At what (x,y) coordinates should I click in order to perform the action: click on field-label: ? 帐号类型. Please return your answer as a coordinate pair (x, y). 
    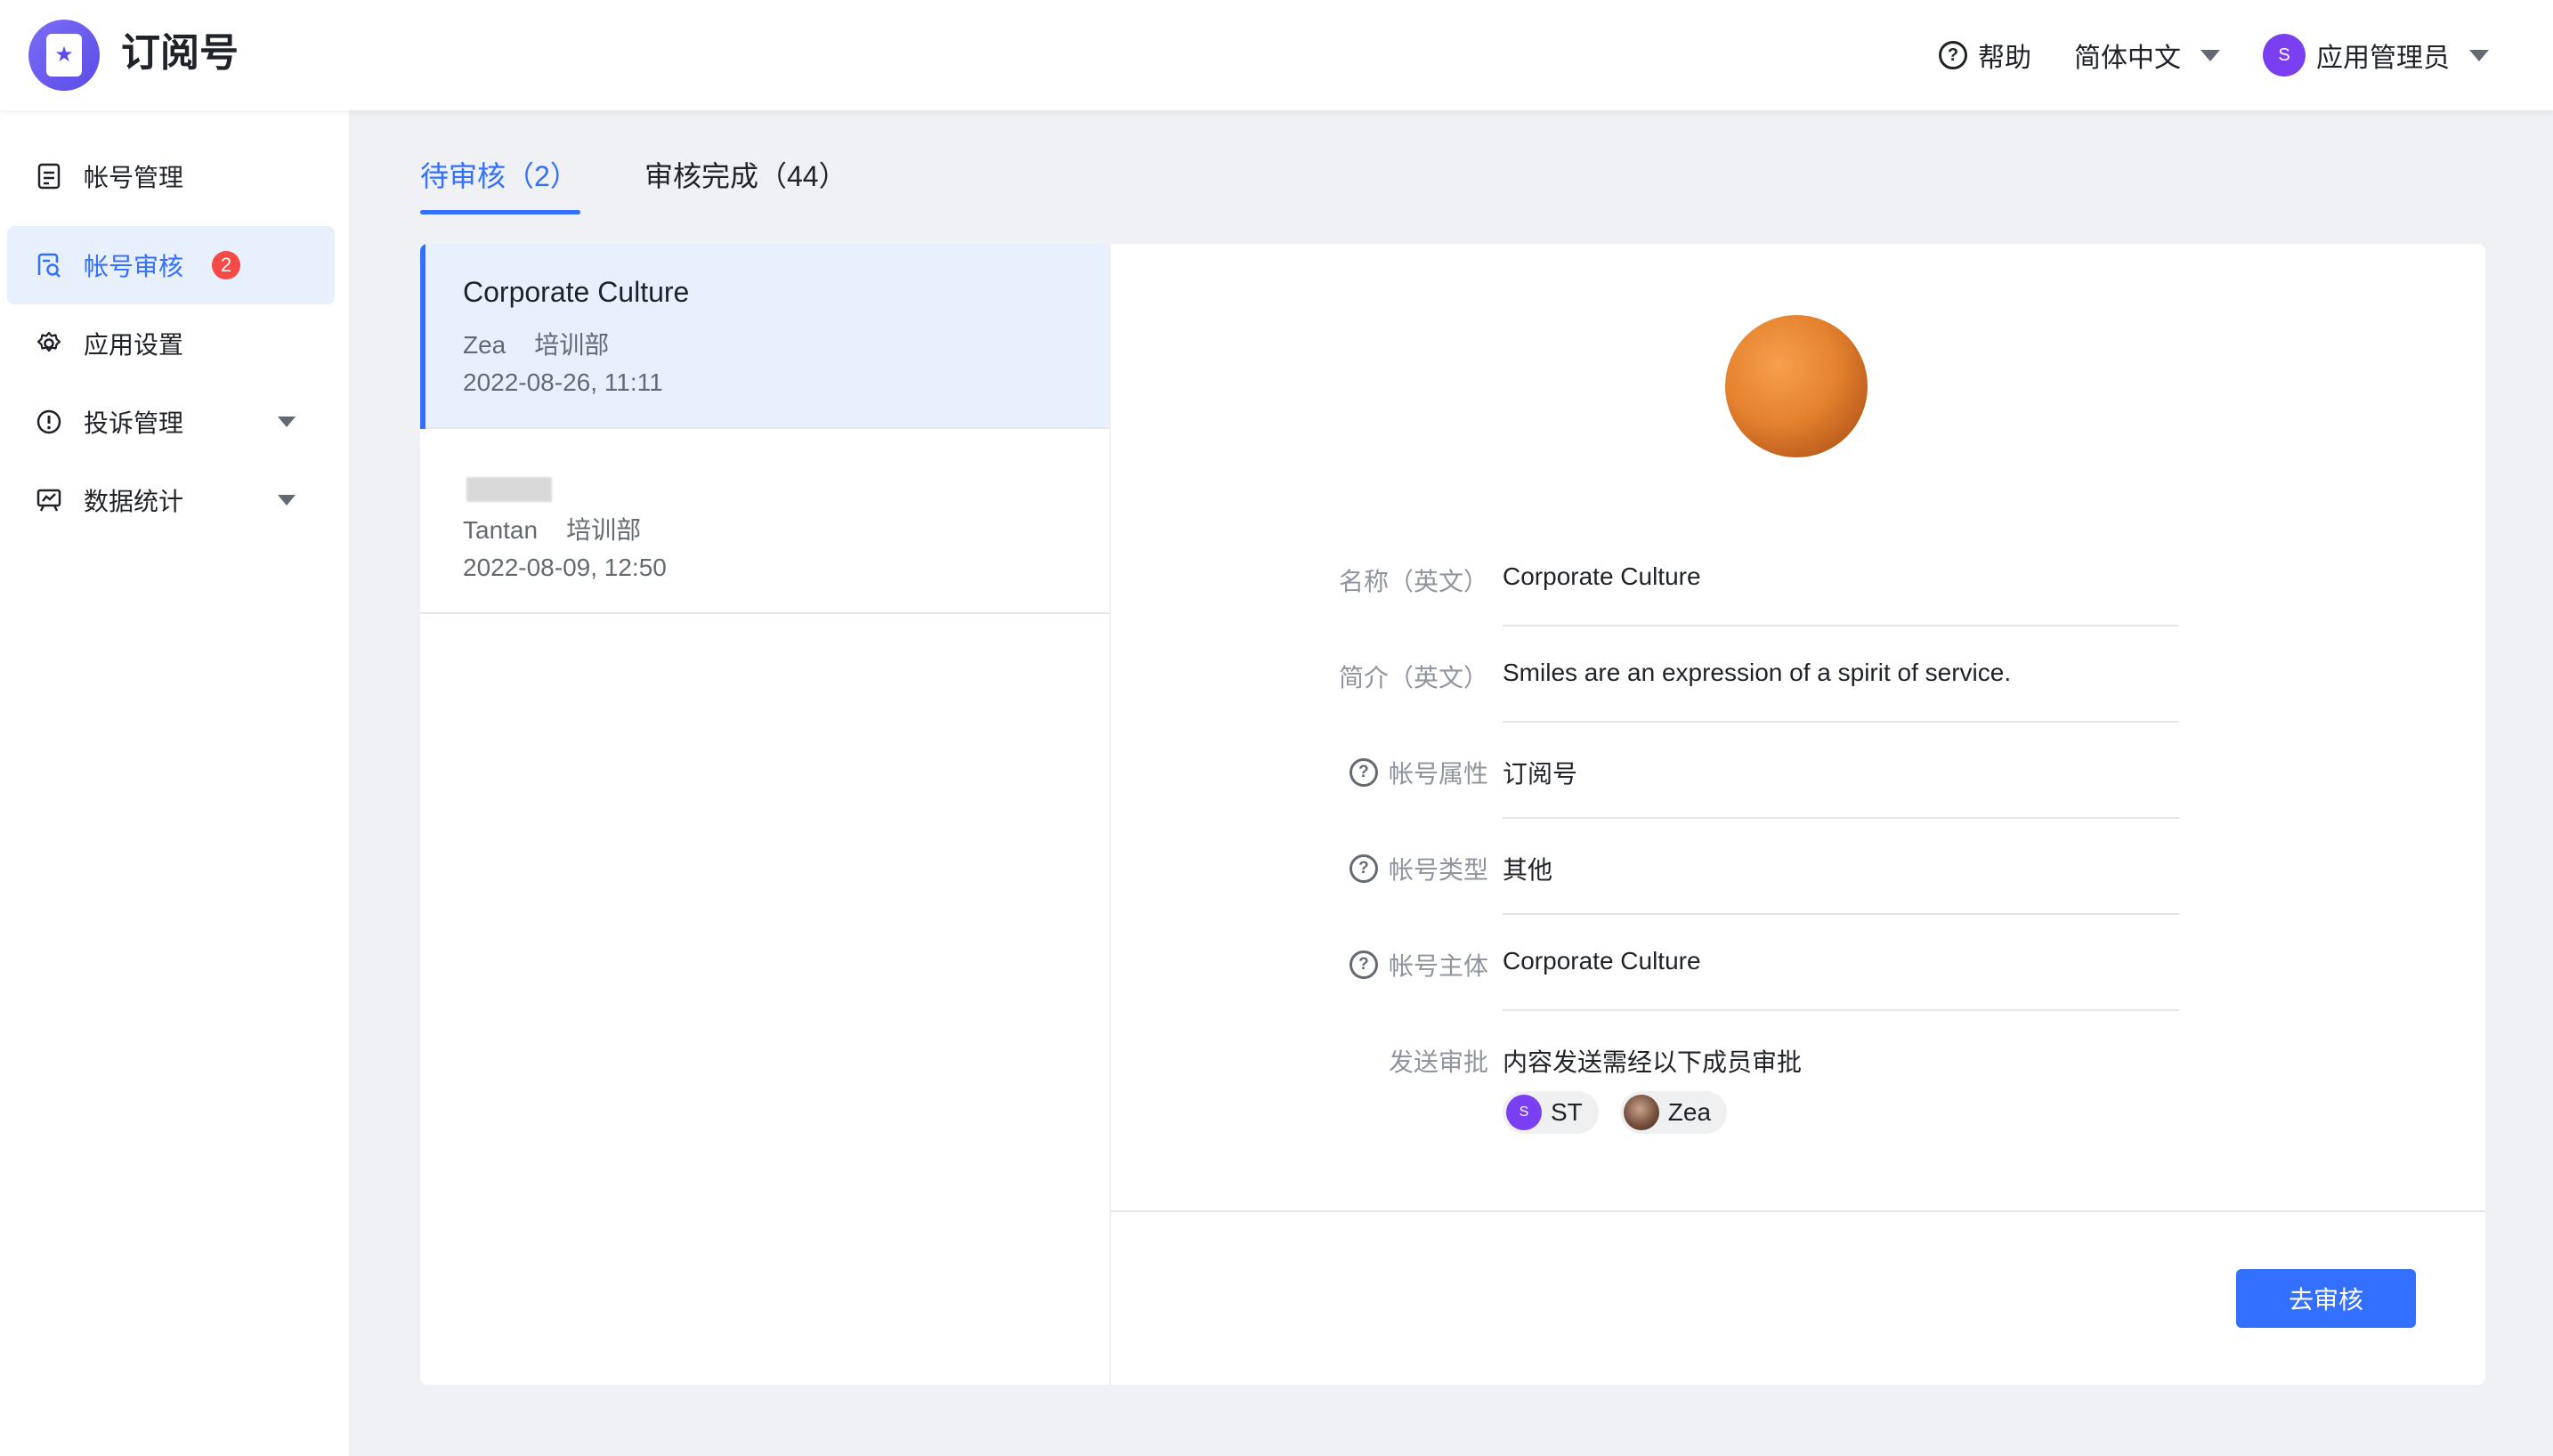
    Looking at the image, I should click on (1418, 868).